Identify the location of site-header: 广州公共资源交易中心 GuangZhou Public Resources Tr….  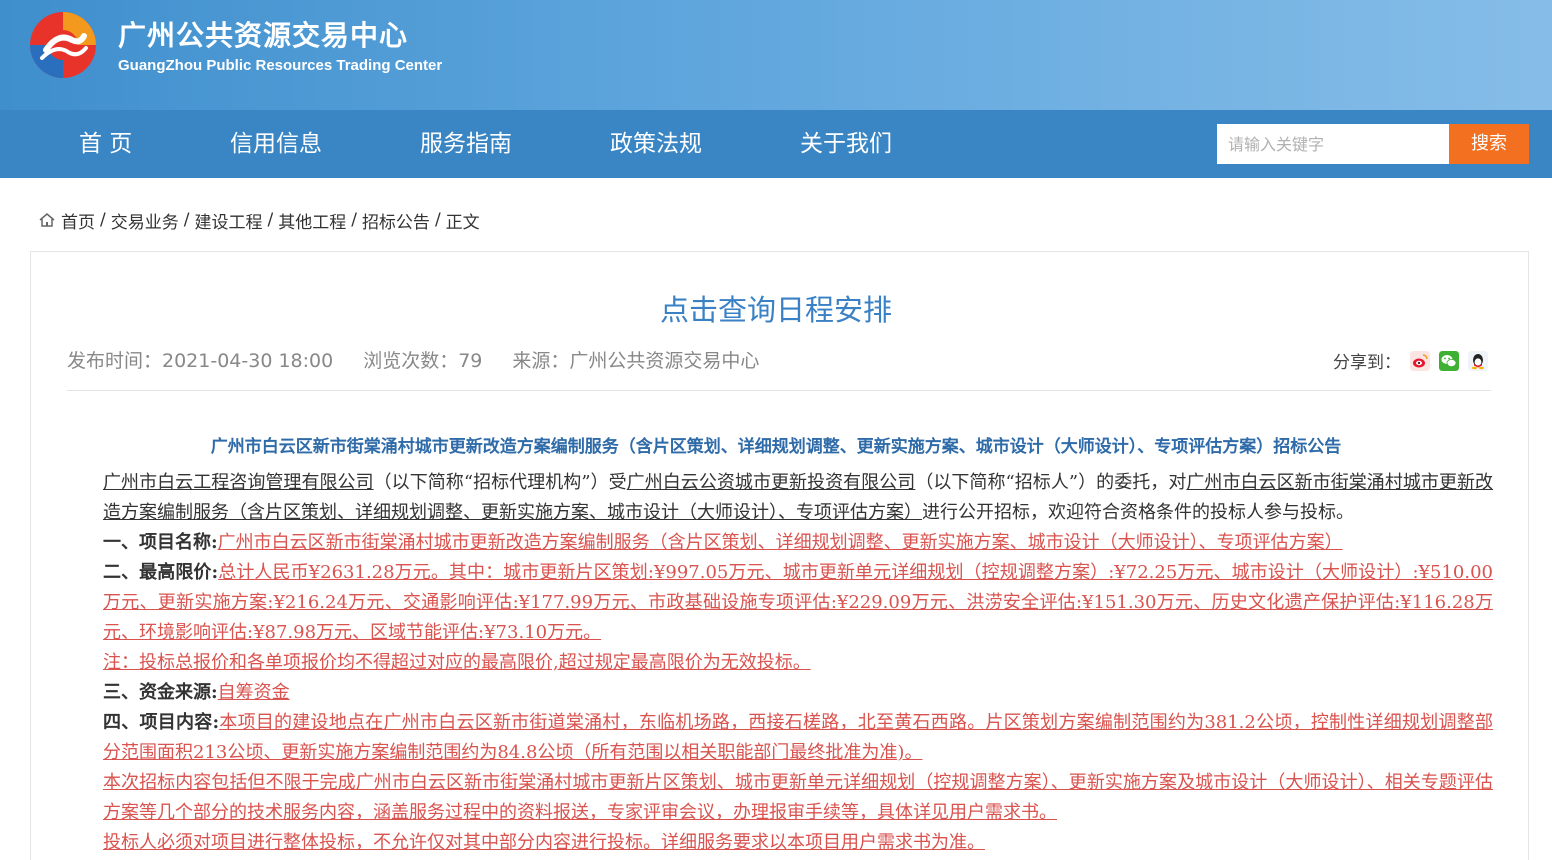
(776, 55).